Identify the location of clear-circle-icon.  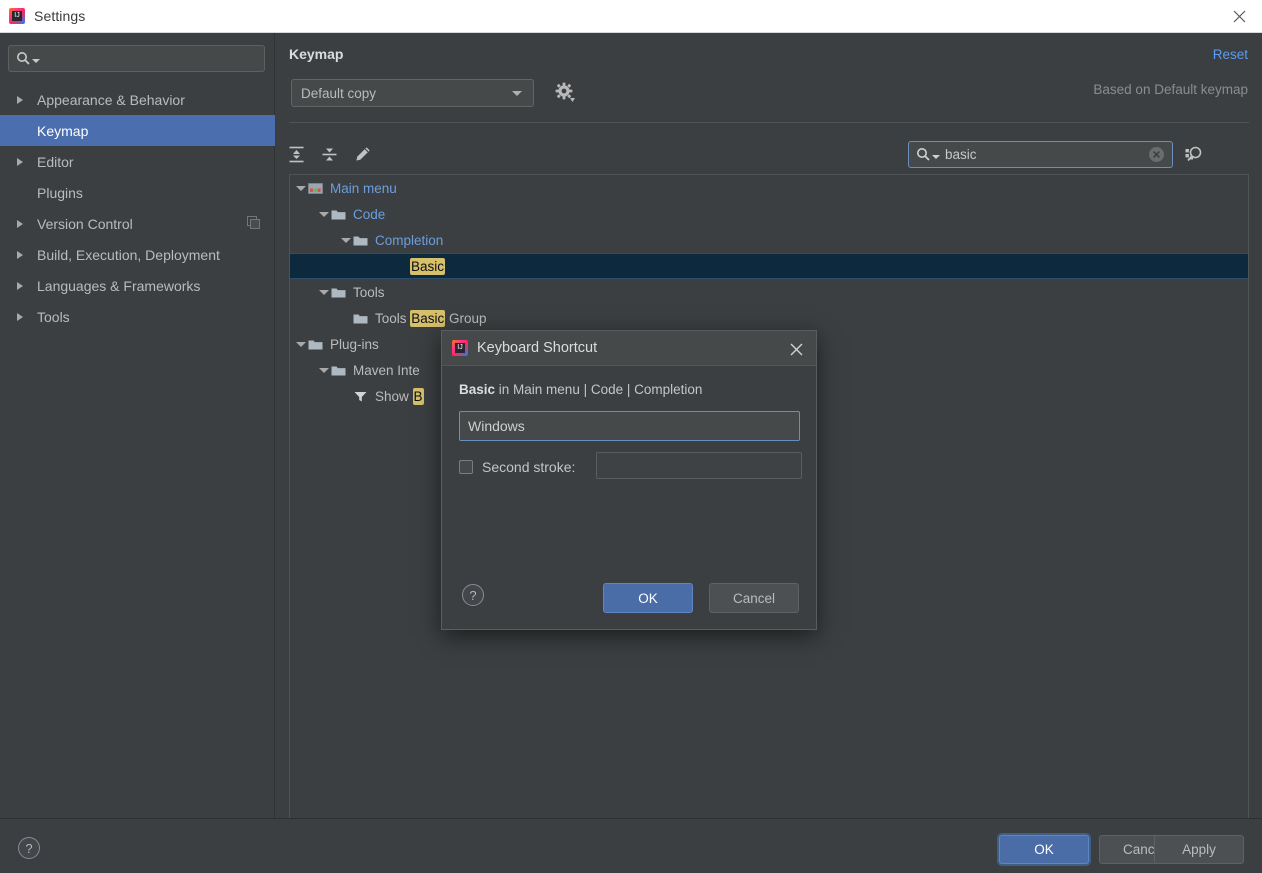
(1156, 154).